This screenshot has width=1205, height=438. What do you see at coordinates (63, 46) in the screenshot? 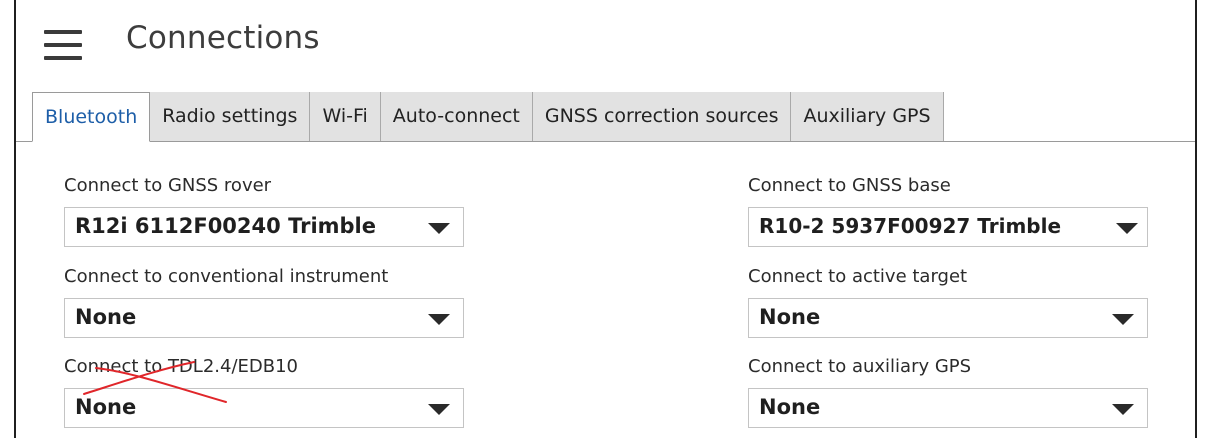
I see `hamburger-menu-icon` at bounding box center [63, 46].